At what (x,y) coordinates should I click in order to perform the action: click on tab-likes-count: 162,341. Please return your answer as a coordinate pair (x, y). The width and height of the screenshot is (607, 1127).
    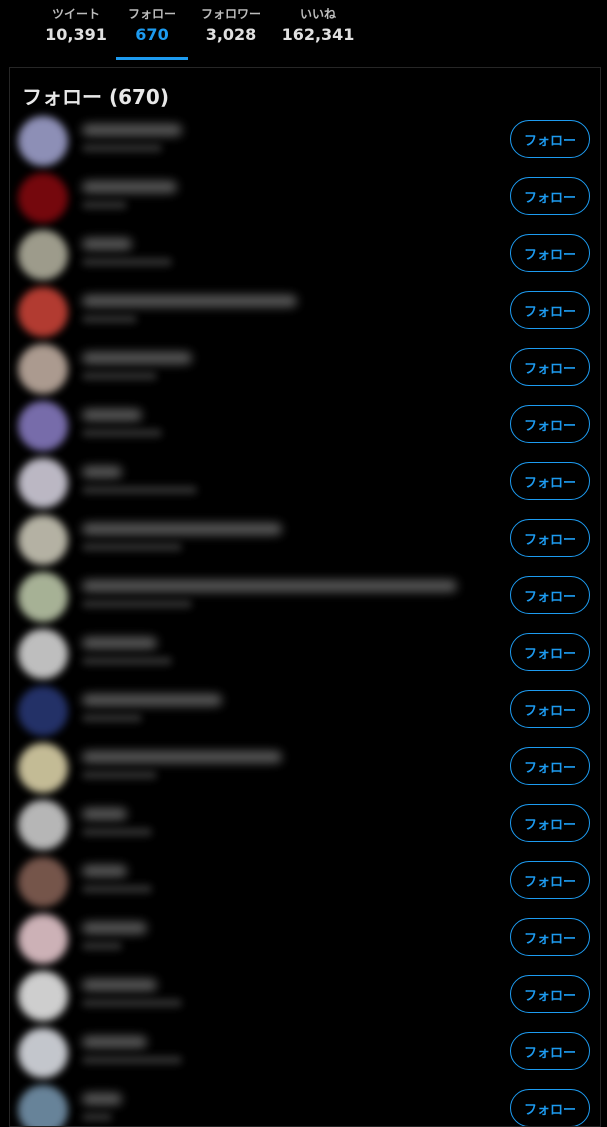
    Looking at the image, I should click on (318, 34).